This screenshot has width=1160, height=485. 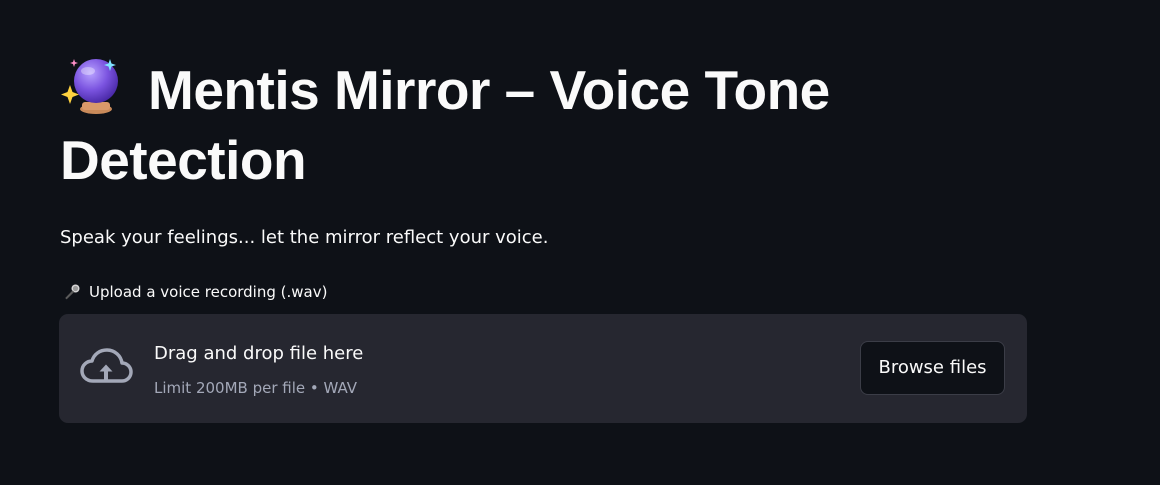 I want to click on dropzone-limit-text: Limit 200MB per file • WAV, so click(x=256, y=388).